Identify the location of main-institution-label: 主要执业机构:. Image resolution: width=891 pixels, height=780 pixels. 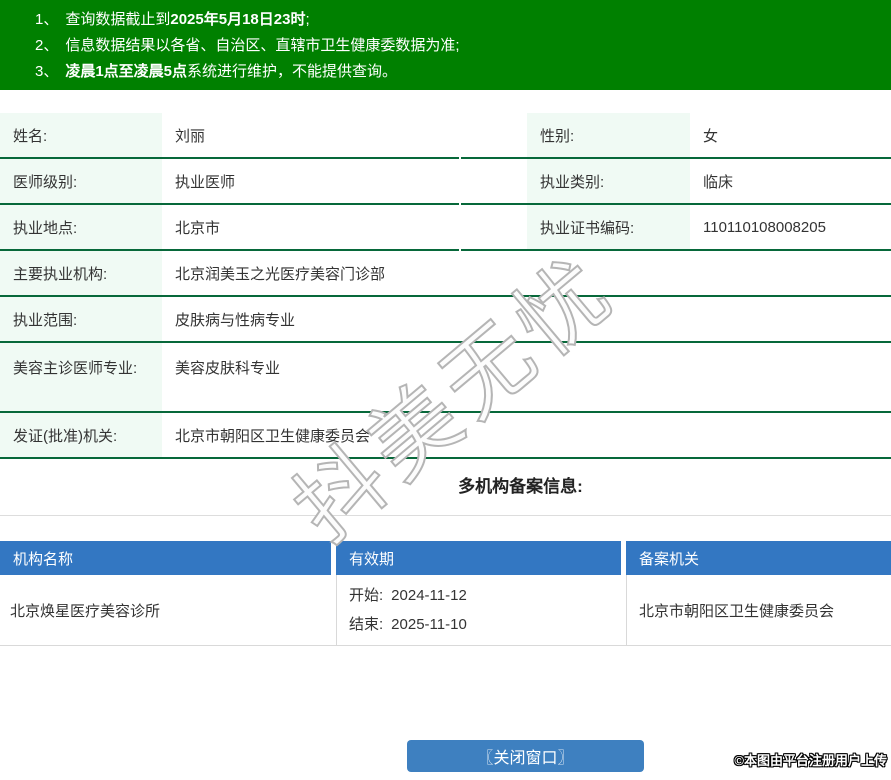
(81, 274).